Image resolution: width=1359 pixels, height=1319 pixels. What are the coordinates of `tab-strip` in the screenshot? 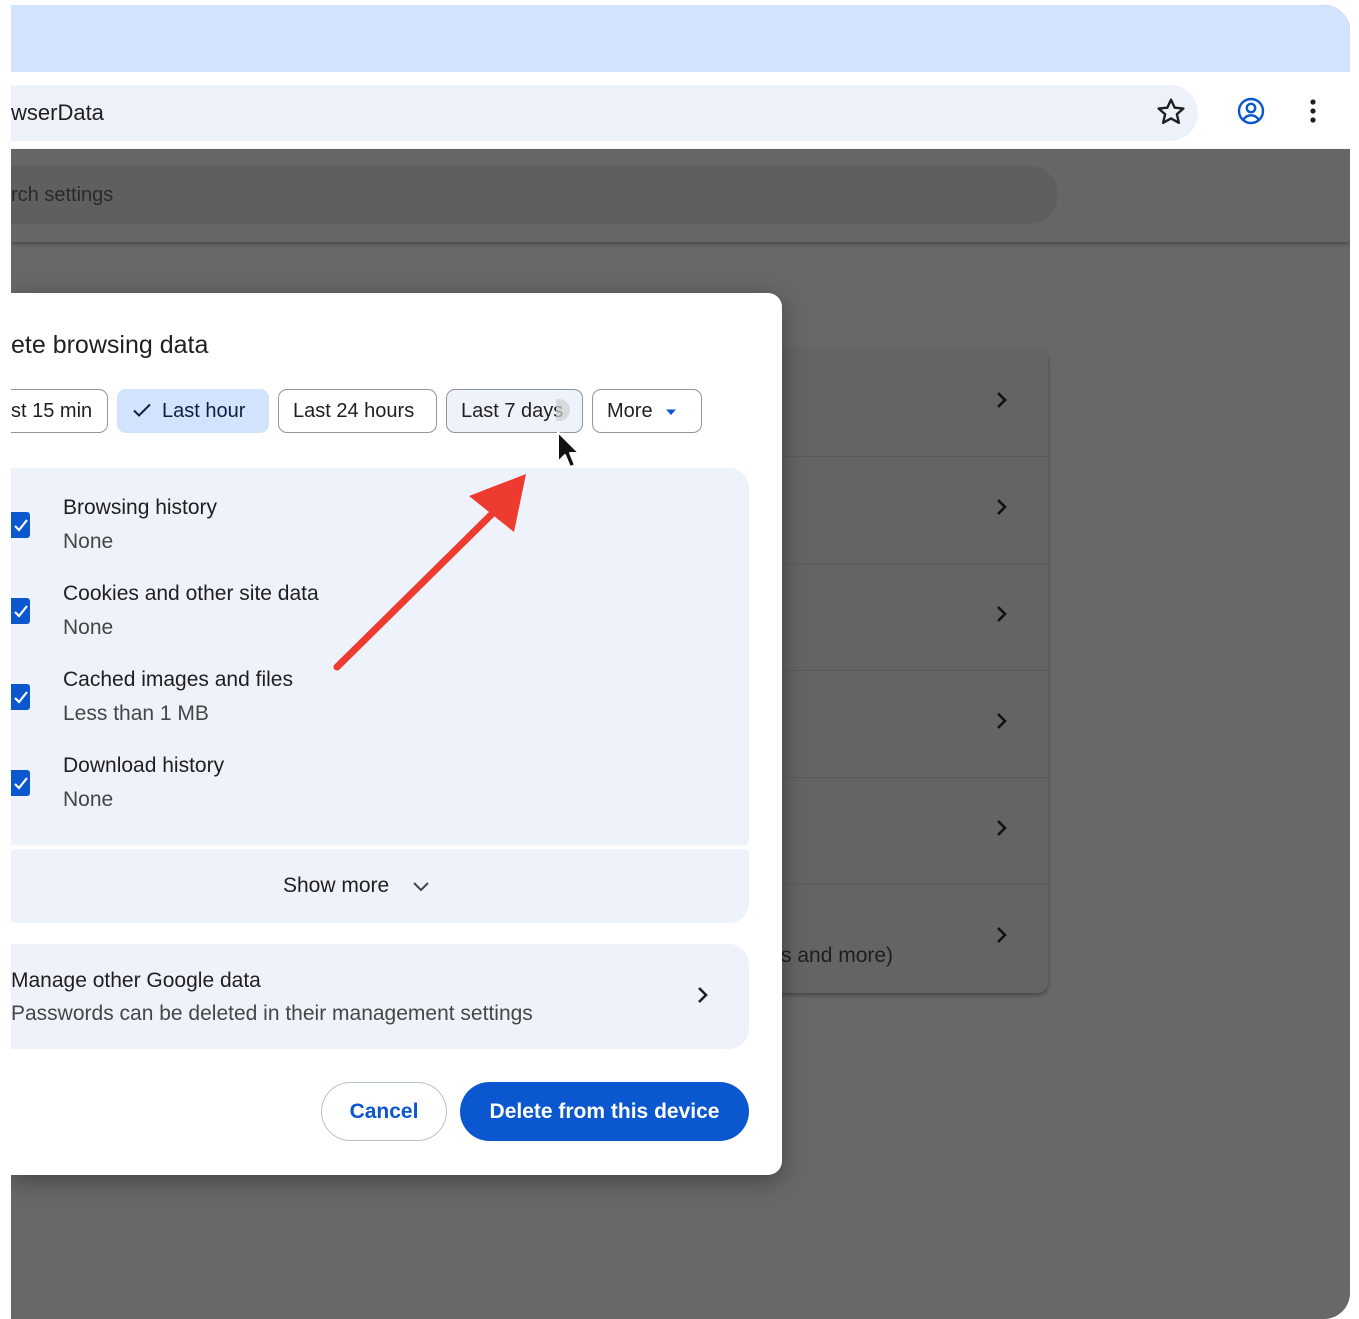 It's located at (680, 38).